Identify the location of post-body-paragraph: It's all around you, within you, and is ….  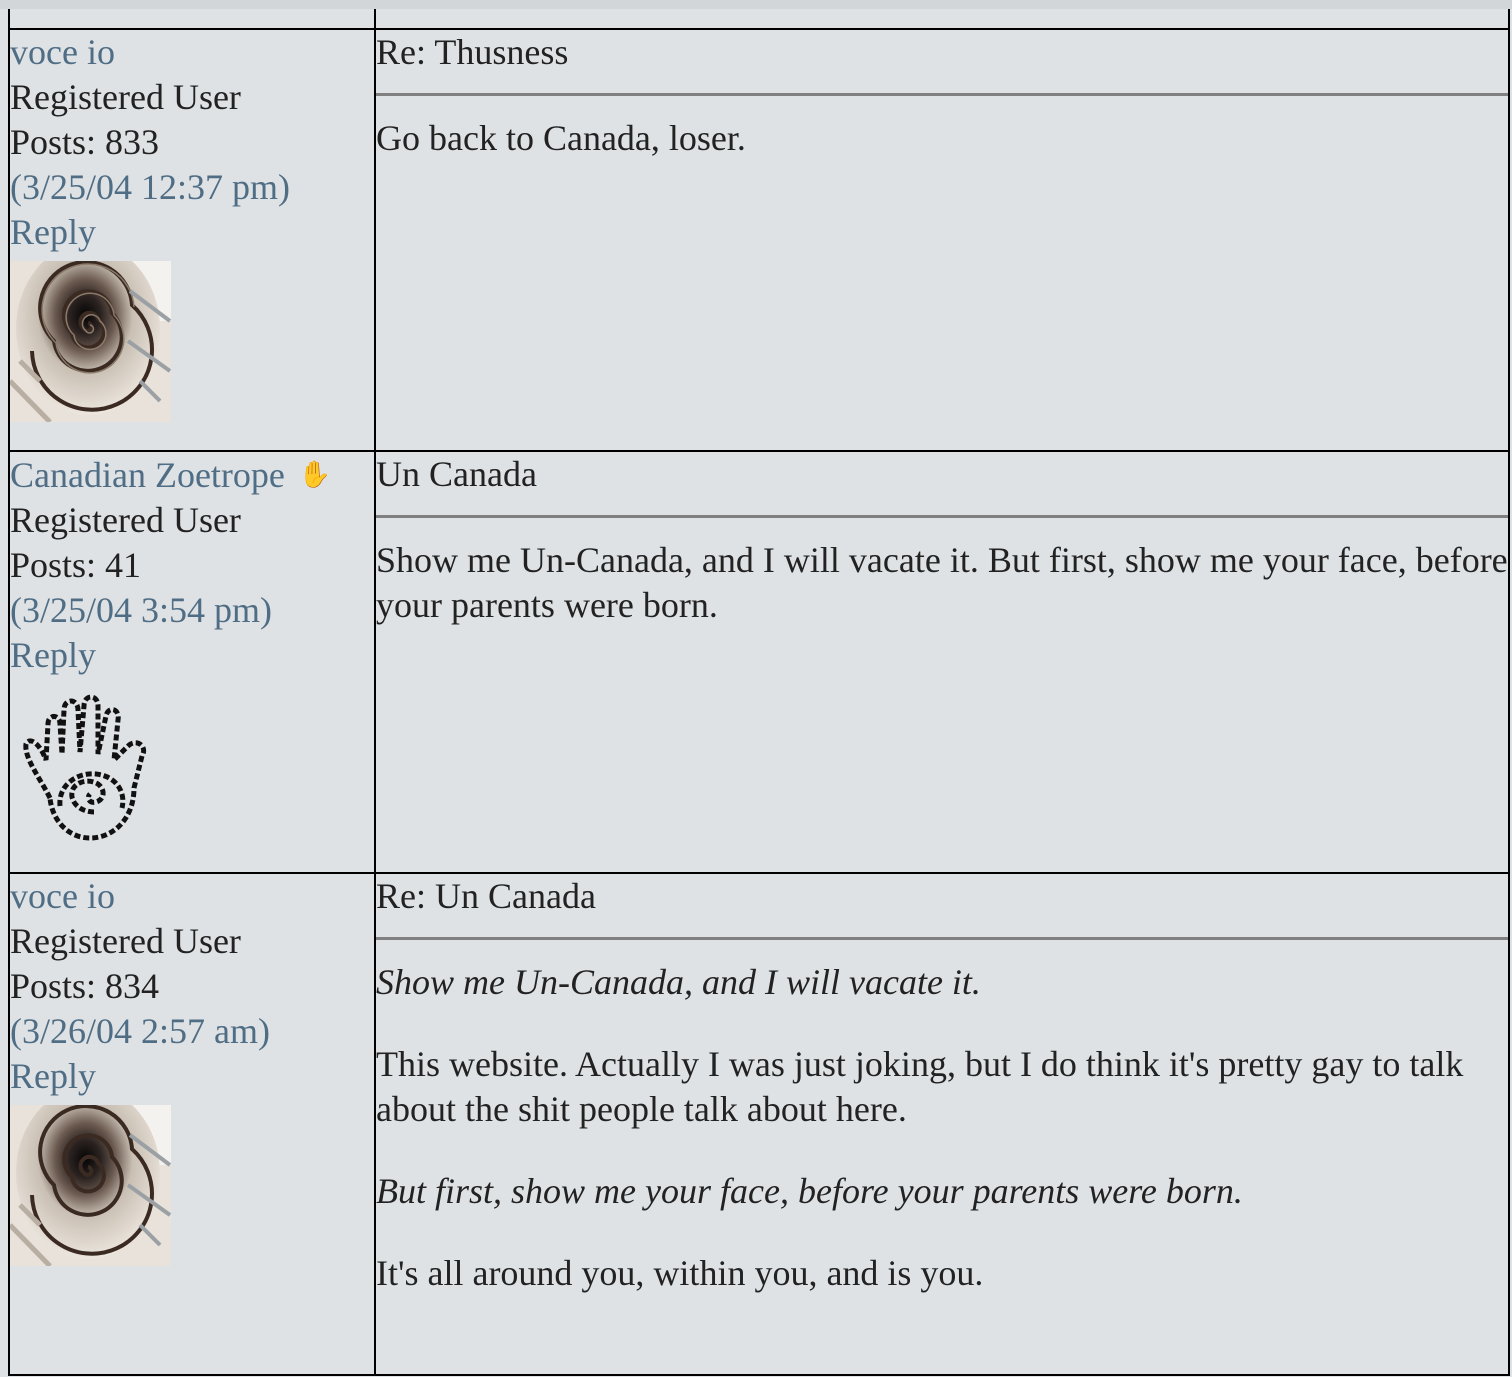
(680, 1273).